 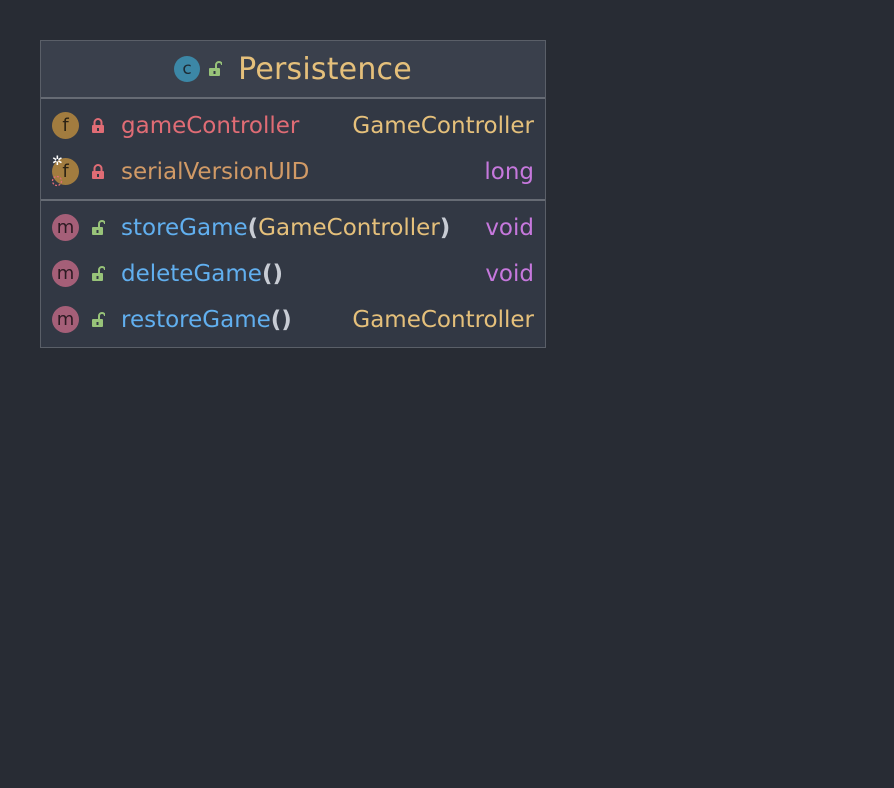 What do you see at coordinates (191, 274) in the screenshot?
I see `method-name: deleteGame` at bounding box center [191, 274].